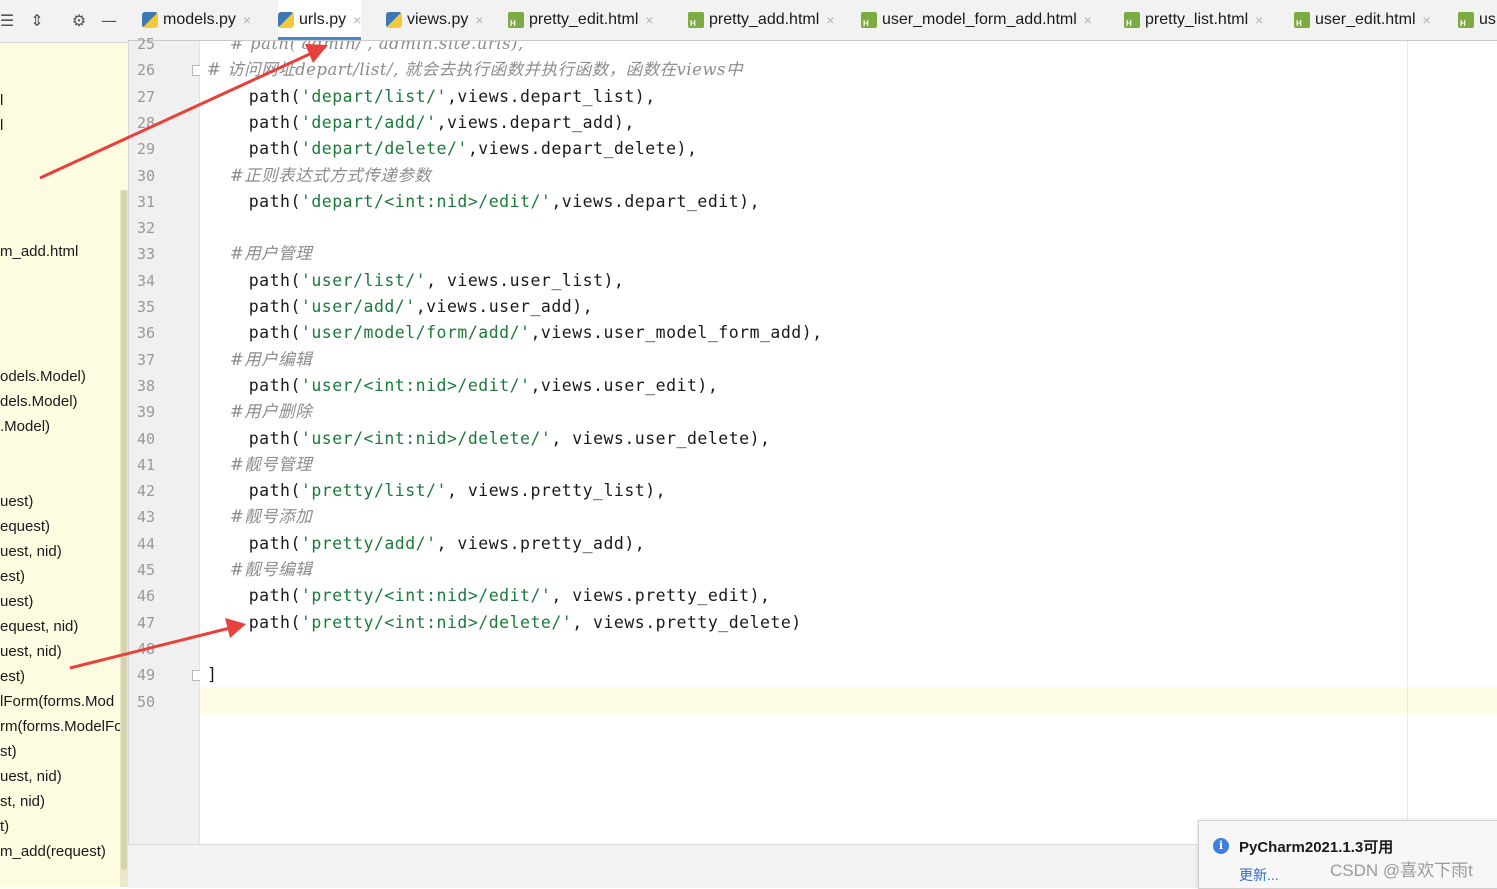 This screenshot has height=889, width=1497. I want to click on tab-label: user_edit.html, so click(1365, 19).